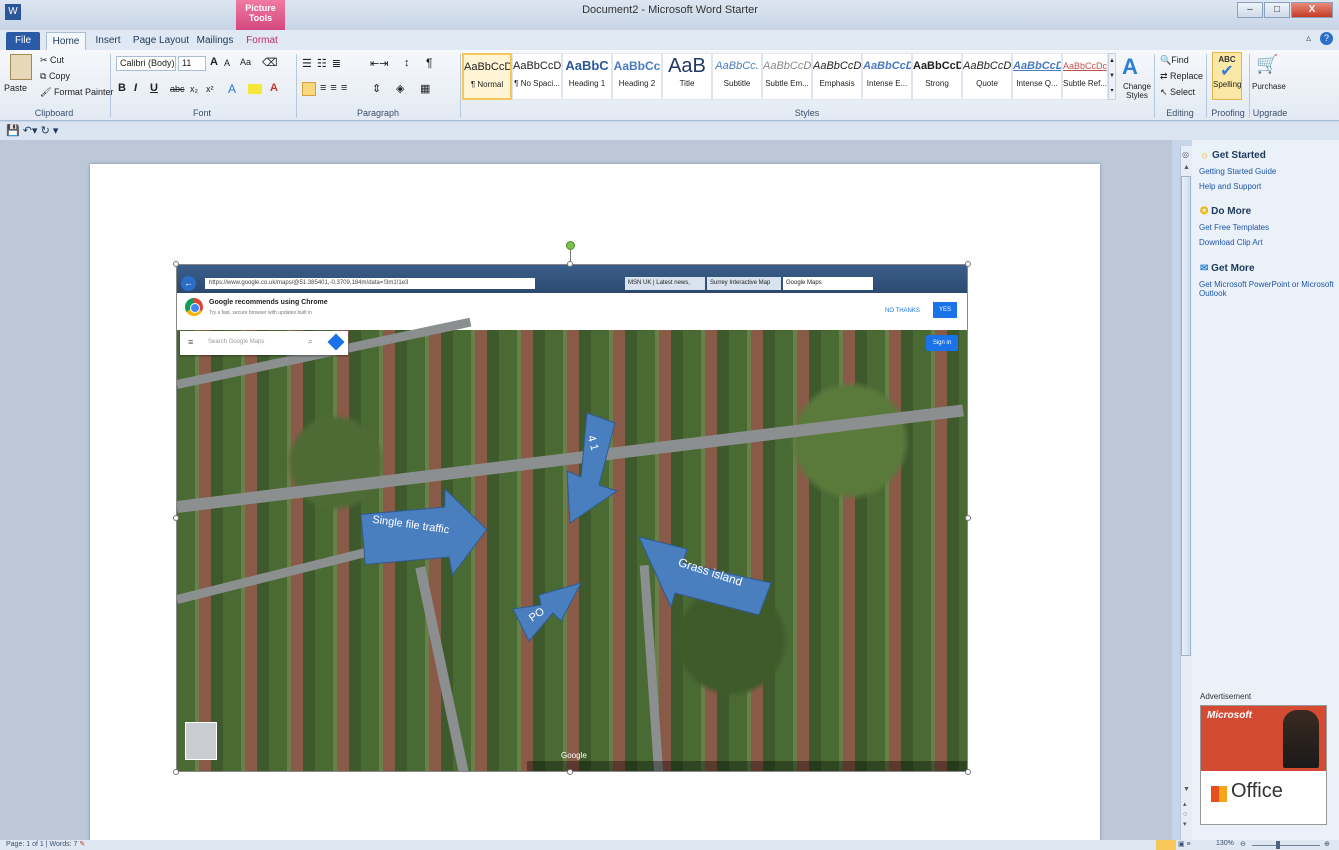 The width and height of the screenshot is (1339, 850). Describe the element at coordinates (108, 41) in the screenshot. I see `tab-insert: Insert` at that location.